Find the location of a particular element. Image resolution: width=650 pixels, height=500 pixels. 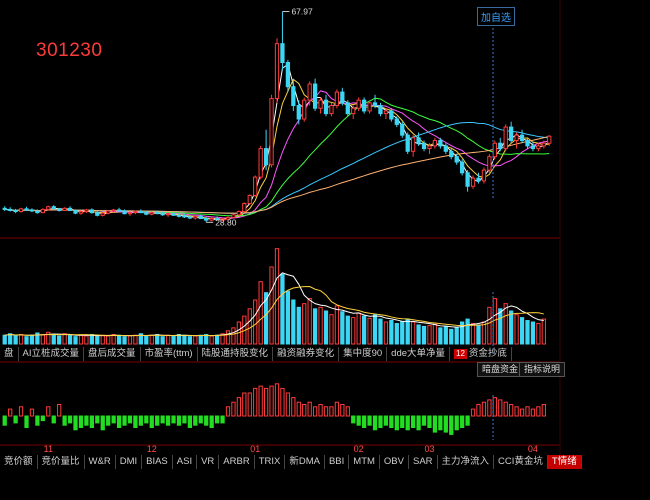

bottom-tab: 主力净流入 is located at coordinates (466, 462).